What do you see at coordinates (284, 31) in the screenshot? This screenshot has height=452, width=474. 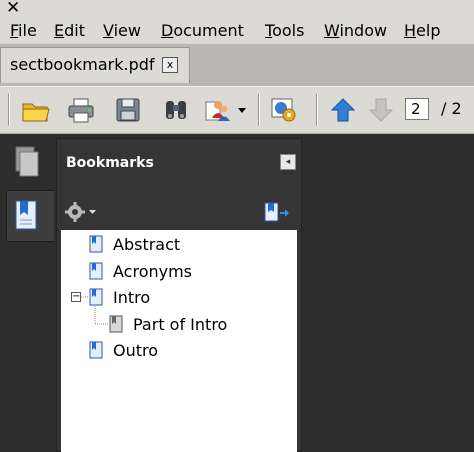 I see `menu-tools: Tools` at bounding box center [284, 31].